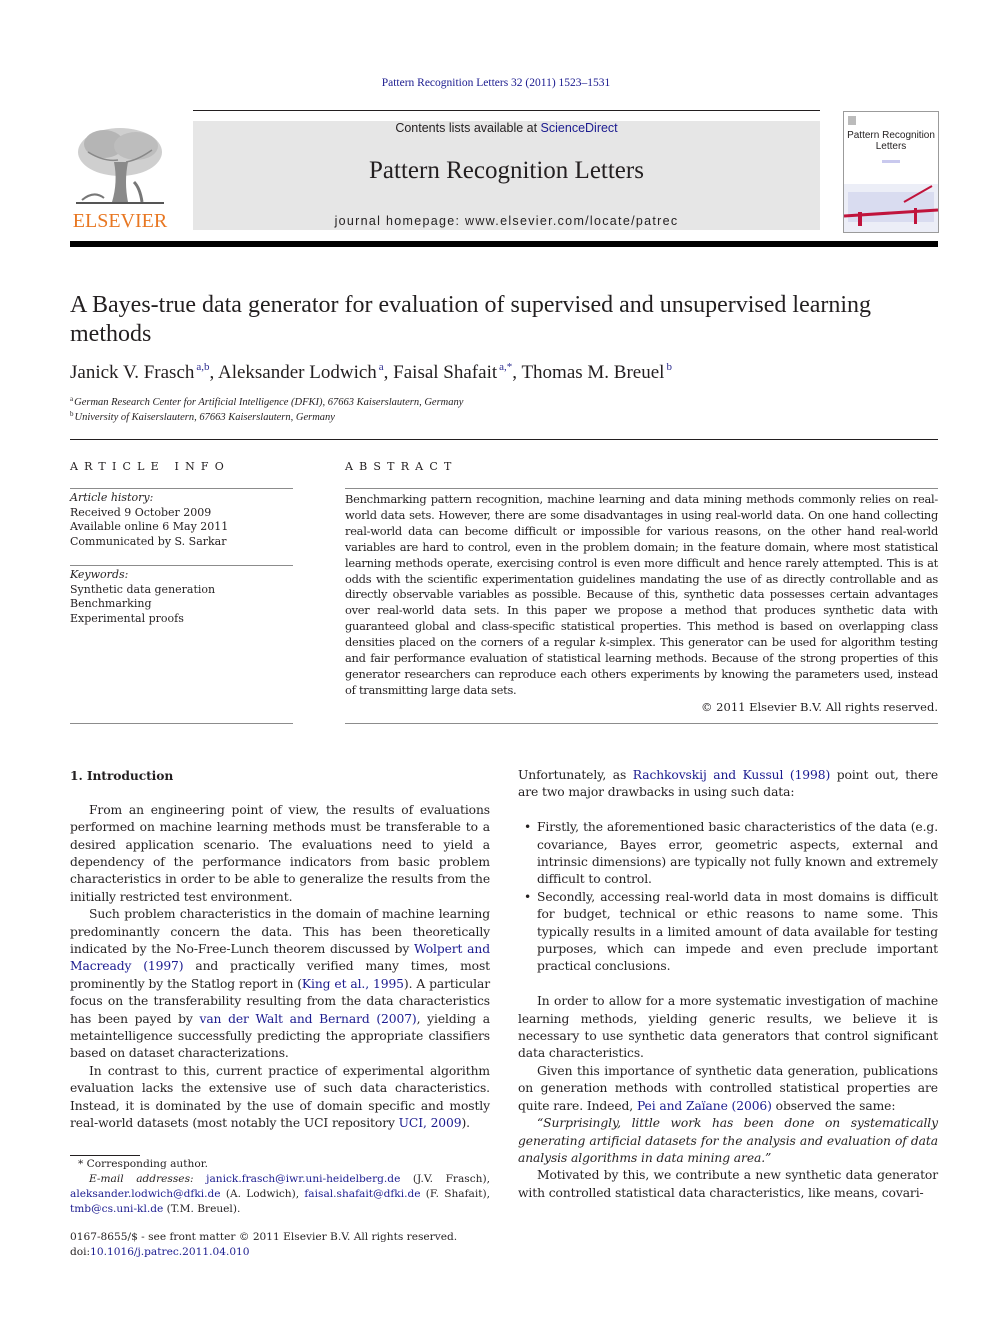 The image size is (992, 1323). What do you see at coordinates (148, 541) in the screenshot?
I see `history-item: Communicated by S. Sarkar` at bounding box center [148, 541].